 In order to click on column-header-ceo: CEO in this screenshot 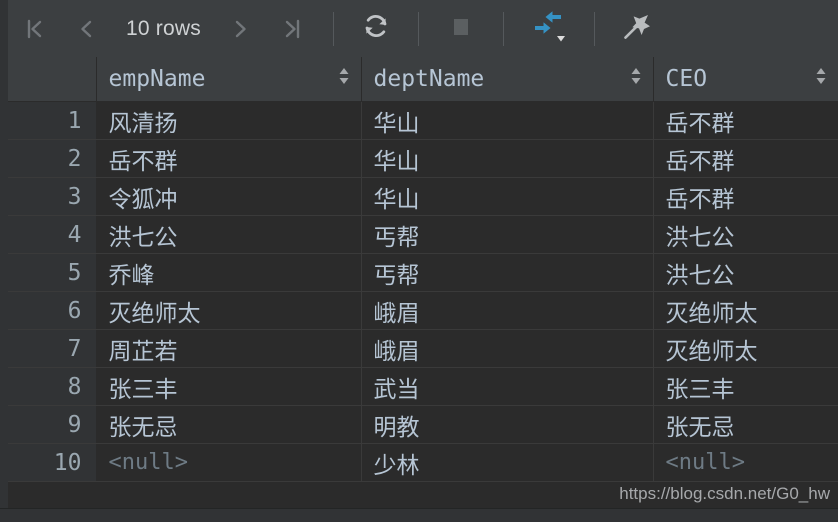, I will do `click(745, 79)`.